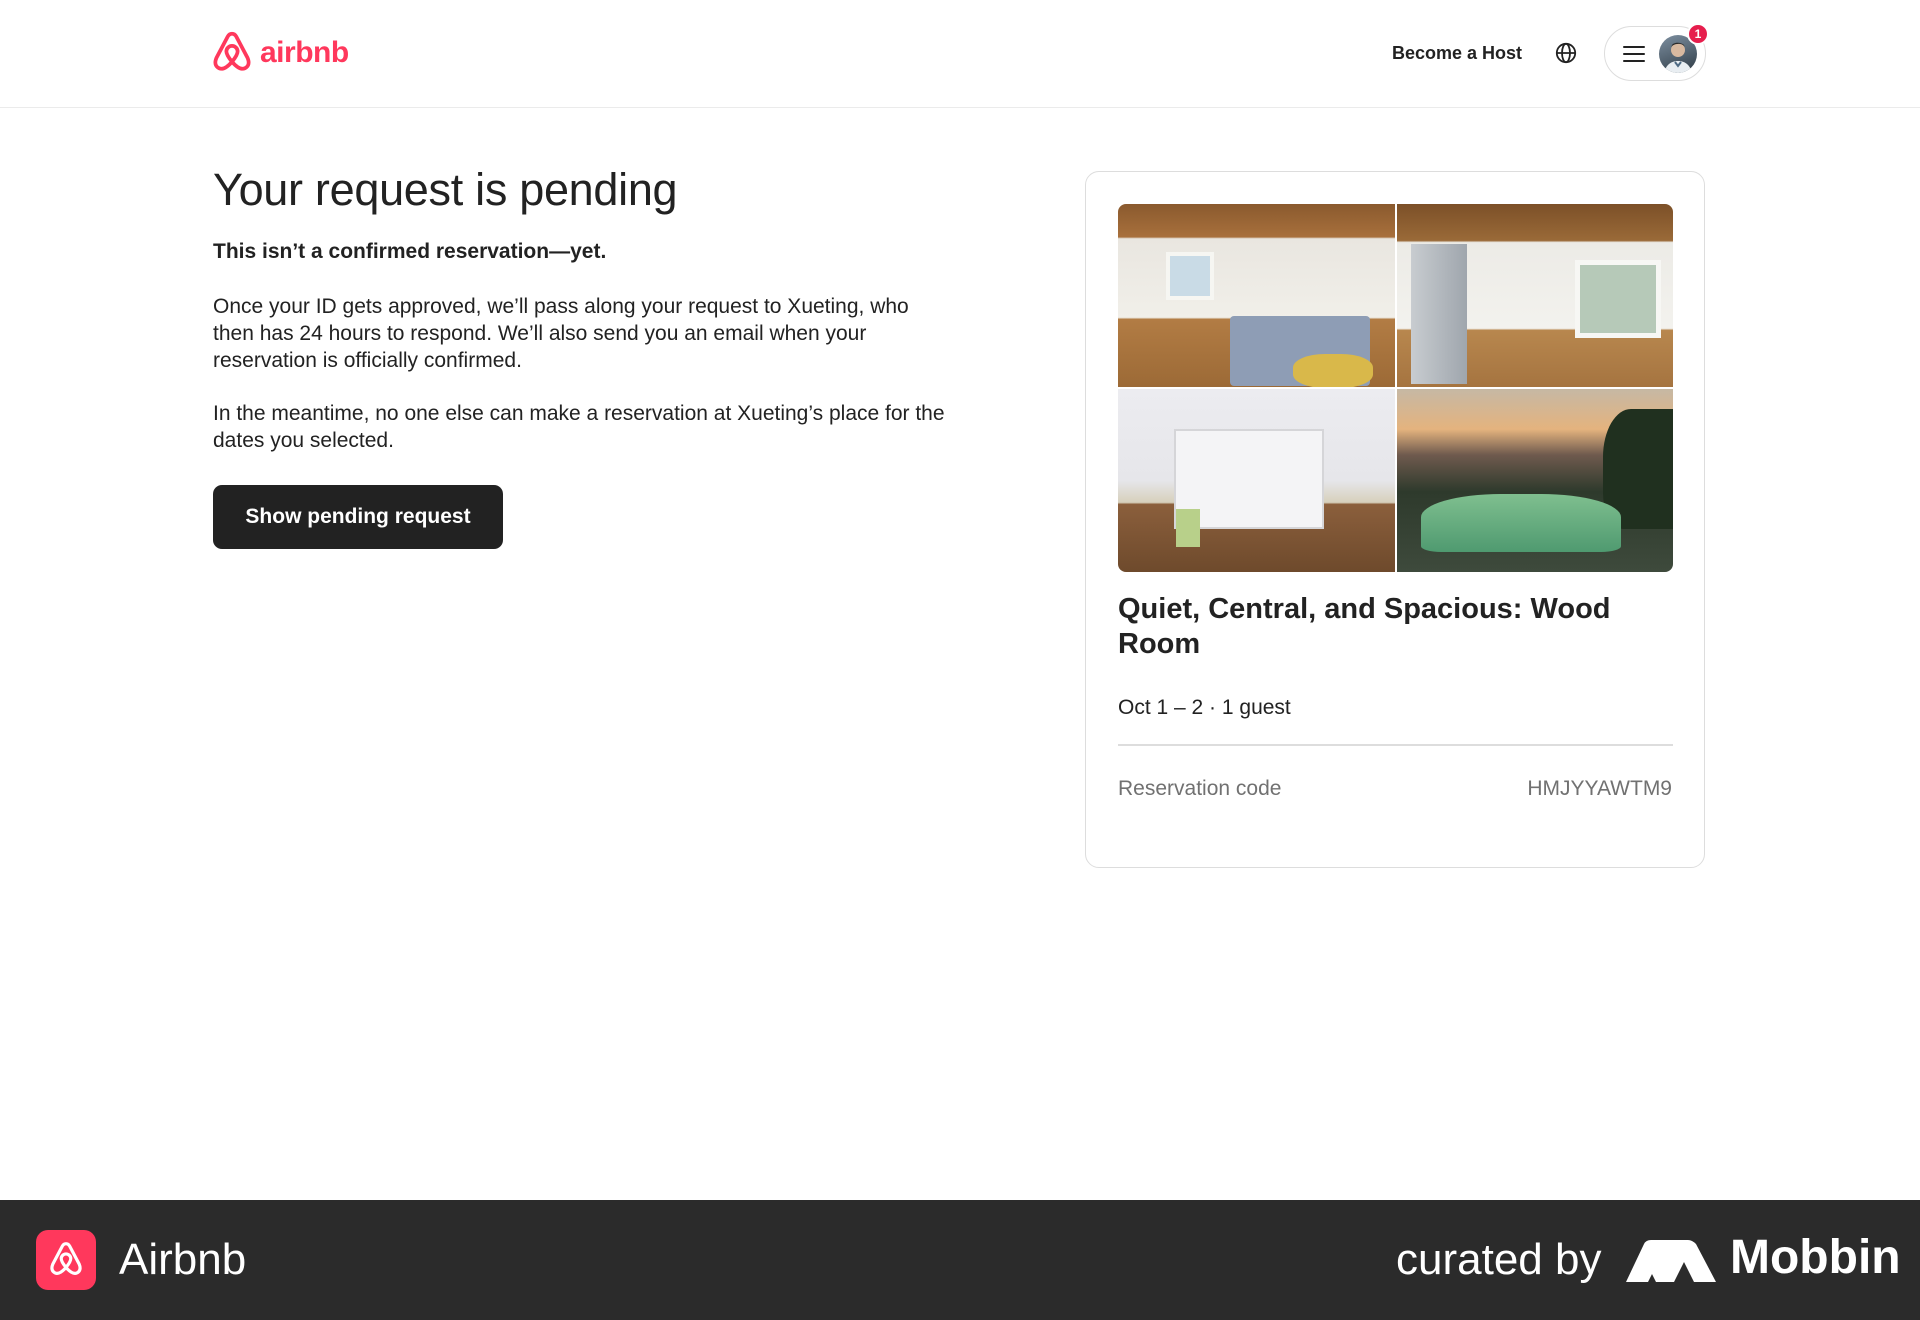 Image resolution: width=1920 pixels, height=1320 pixels. Describe the element at coordinates (1256, 480) in the screenshot. I see `listing-photo-bathroom` at that location.